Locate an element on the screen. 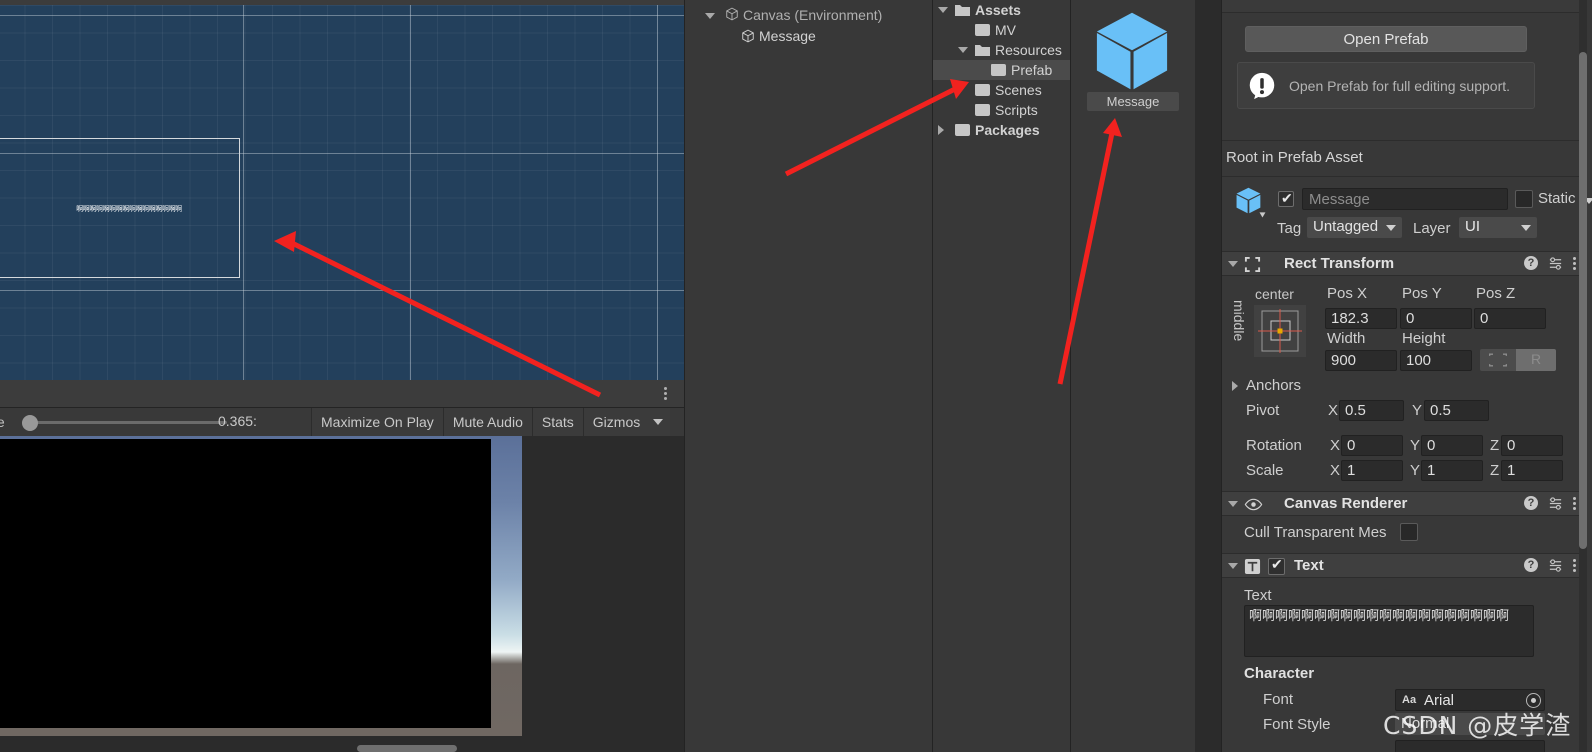  text-component-header: ✔ Text ? is located at coordinates (1403, 565).